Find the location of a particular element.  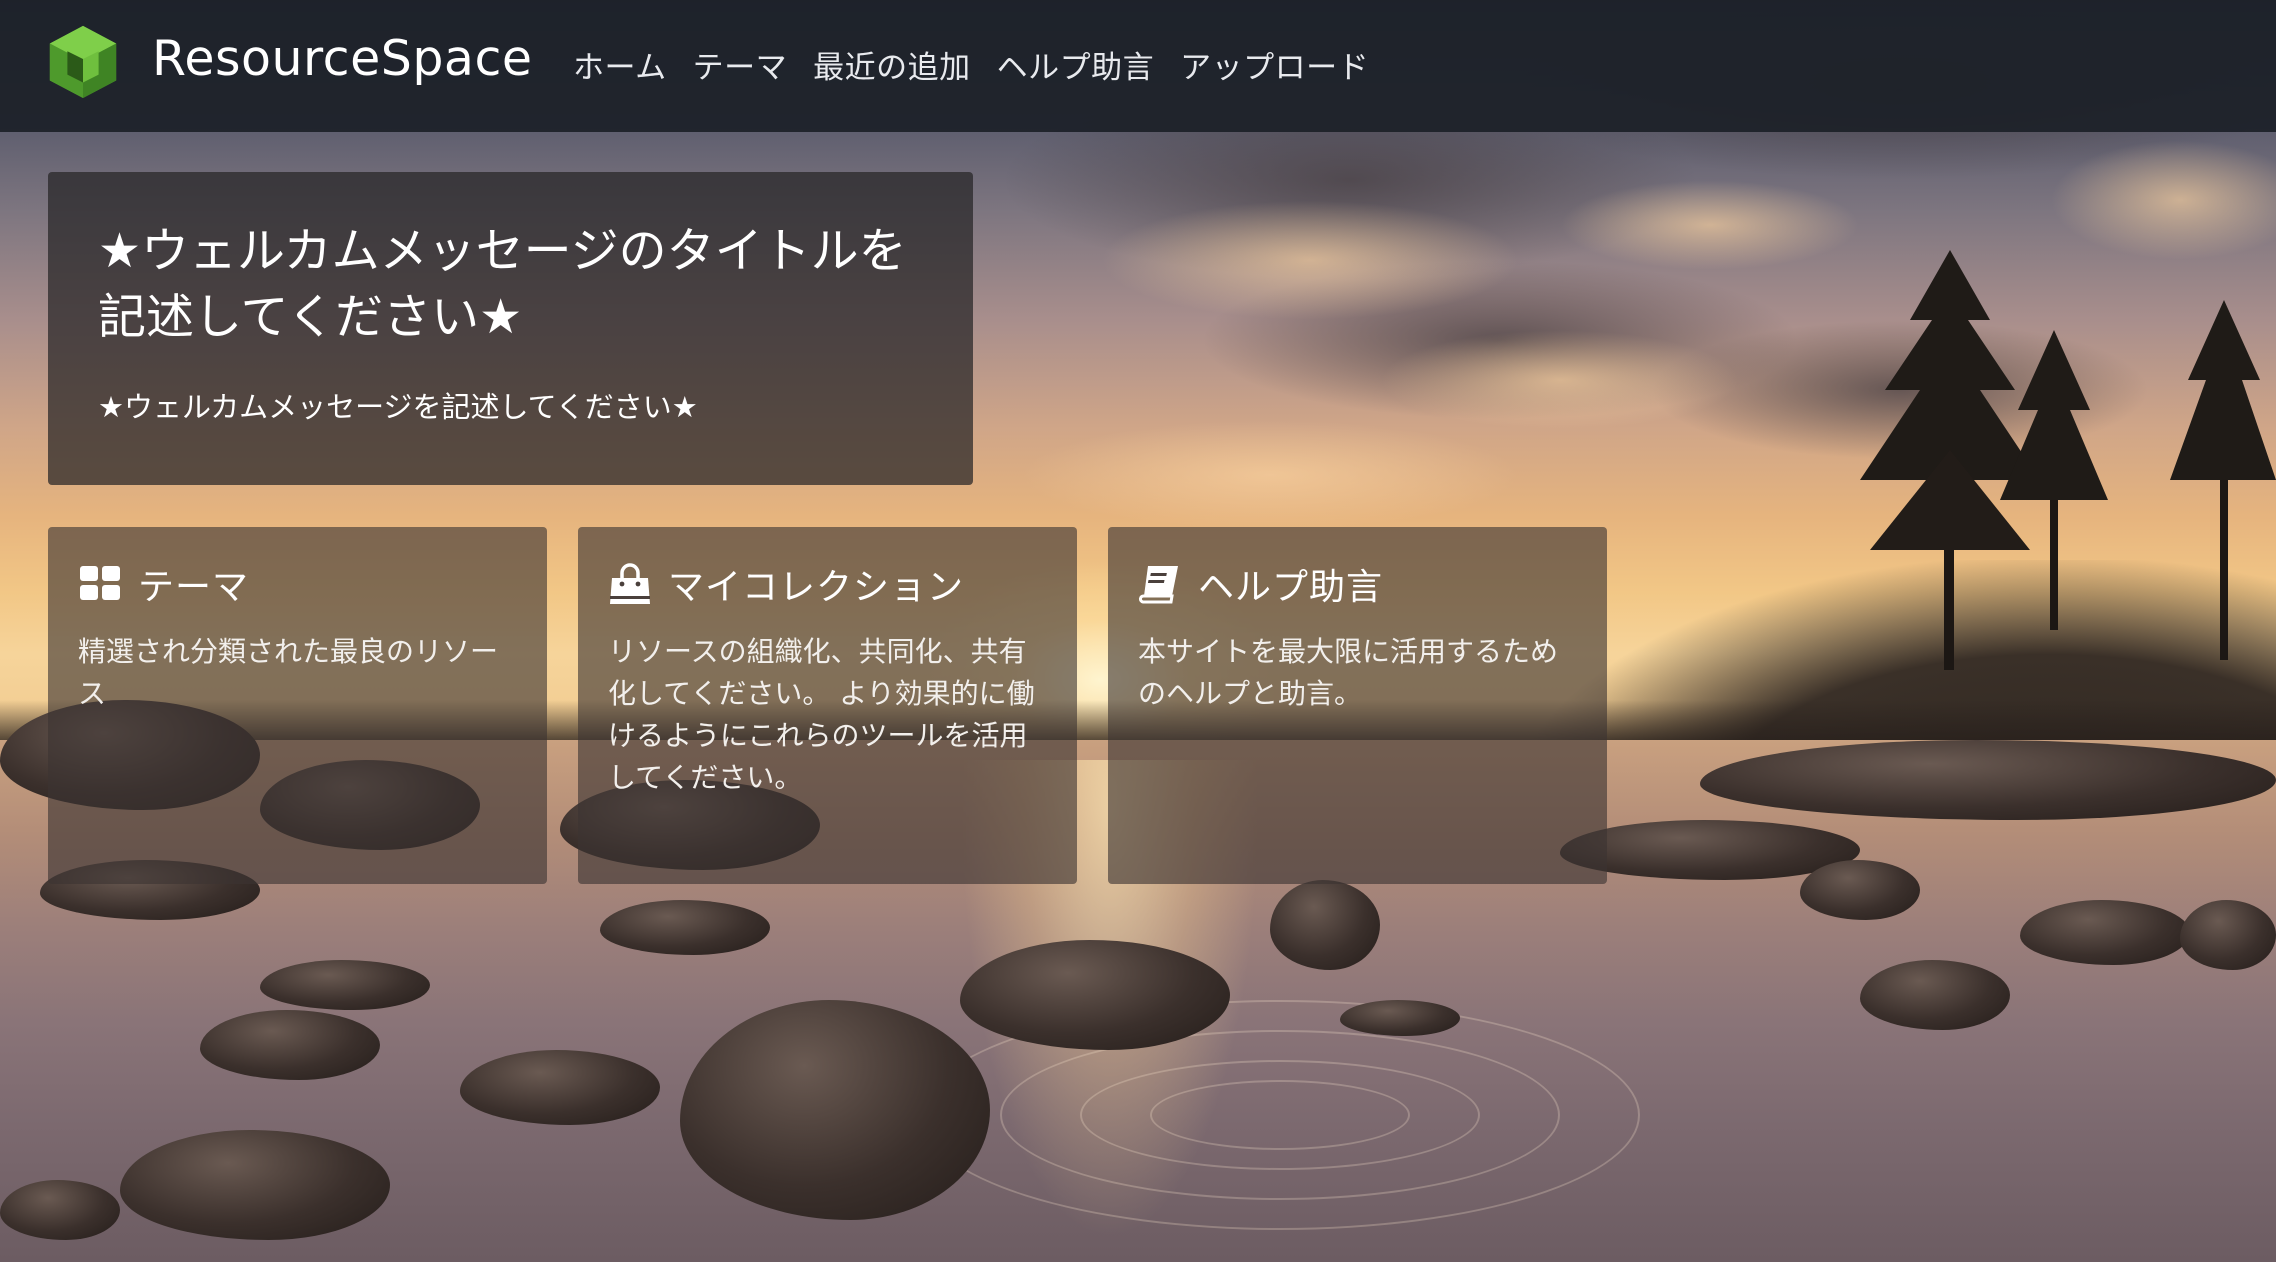

welcome-text: ★ウェルカムメッセージを記述してください★ is located at coordinates (398, 407).